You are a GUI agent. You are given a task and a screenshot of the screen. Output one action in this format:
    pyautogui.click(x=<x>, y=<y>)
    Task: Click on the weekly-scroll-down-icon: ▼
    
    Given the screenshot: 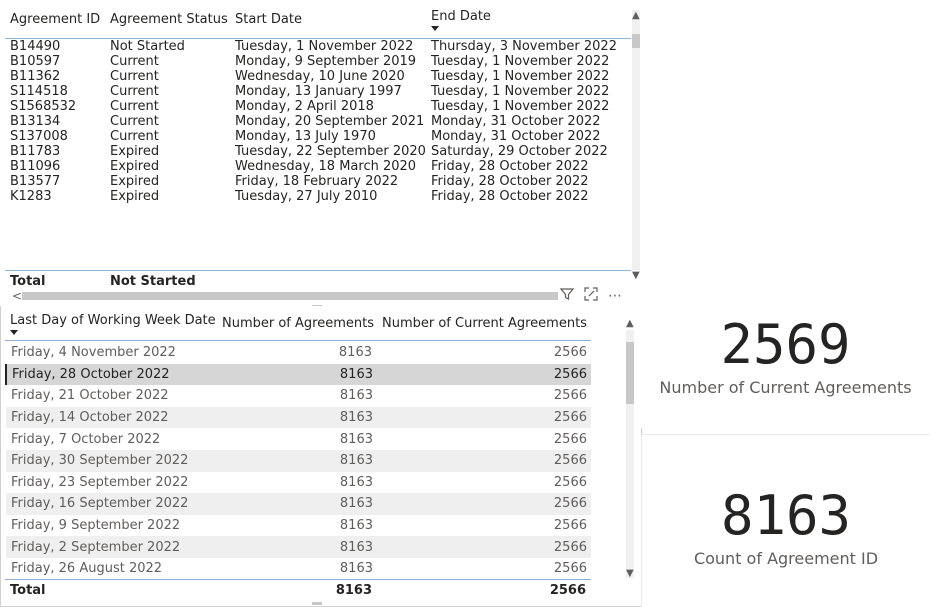 What is the action you would take?
    pyautogui.click(x=630, y=573)
    